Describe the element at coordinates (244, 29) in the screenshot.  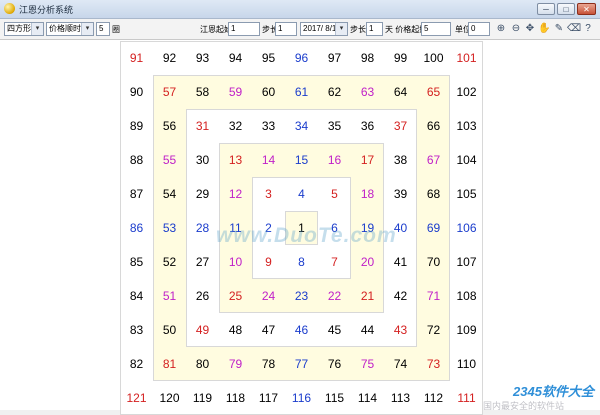
I see `gann-start-input: 1` at that location.